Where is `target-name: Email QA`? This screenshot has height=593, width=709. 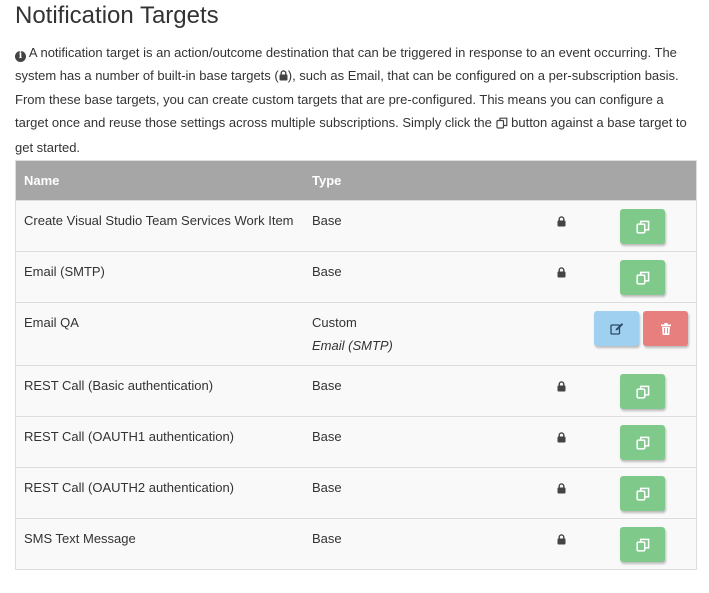 target-name: Email QA is located at coordinates (51, 322).